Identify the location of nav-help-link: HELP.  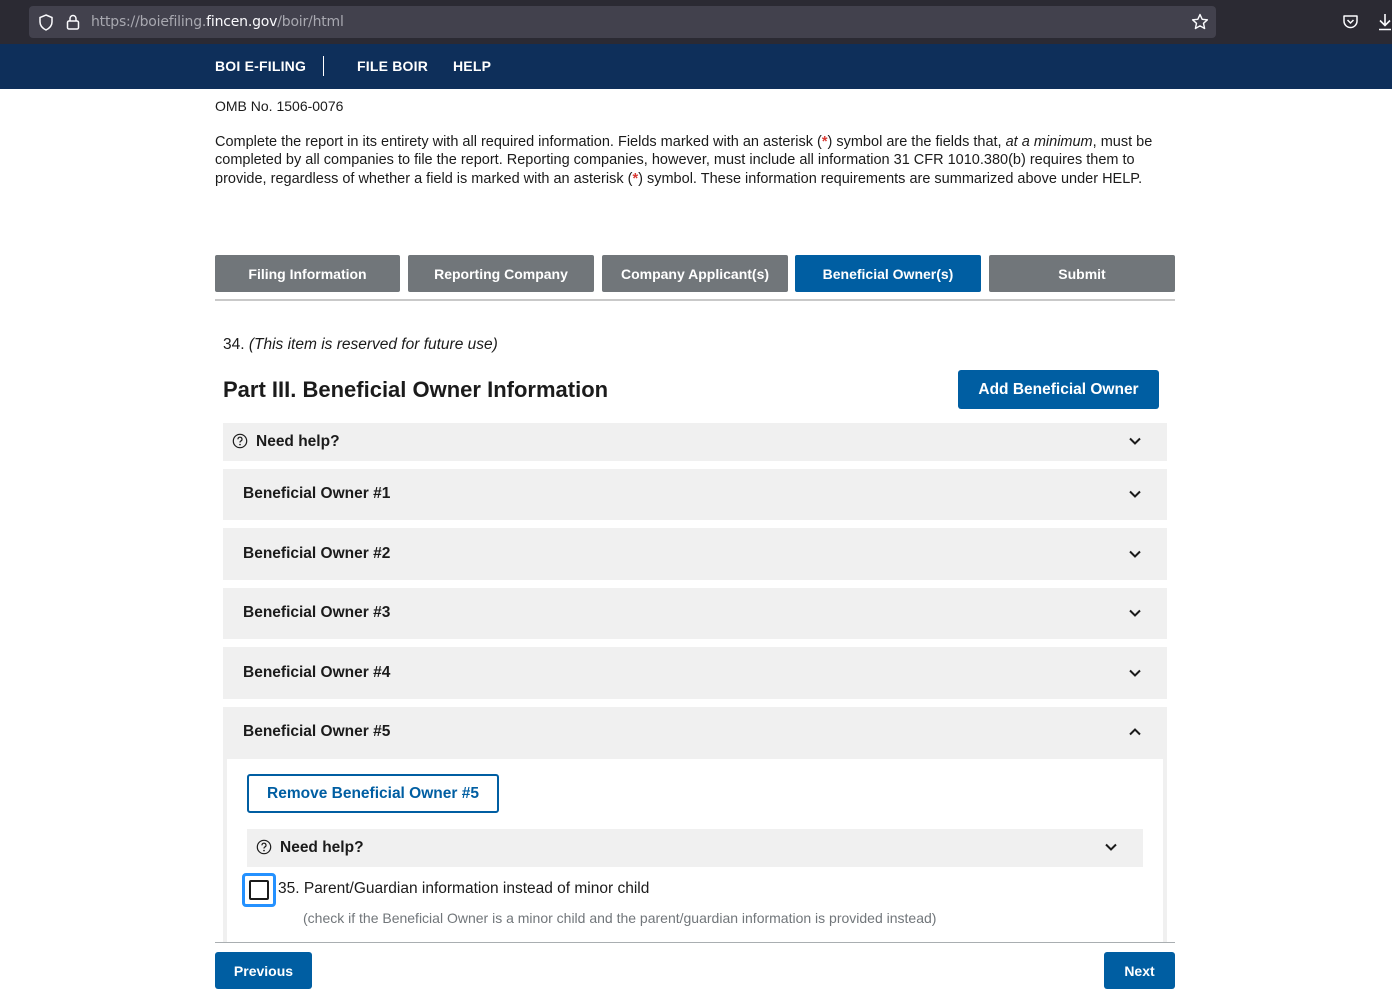
(472, 66).